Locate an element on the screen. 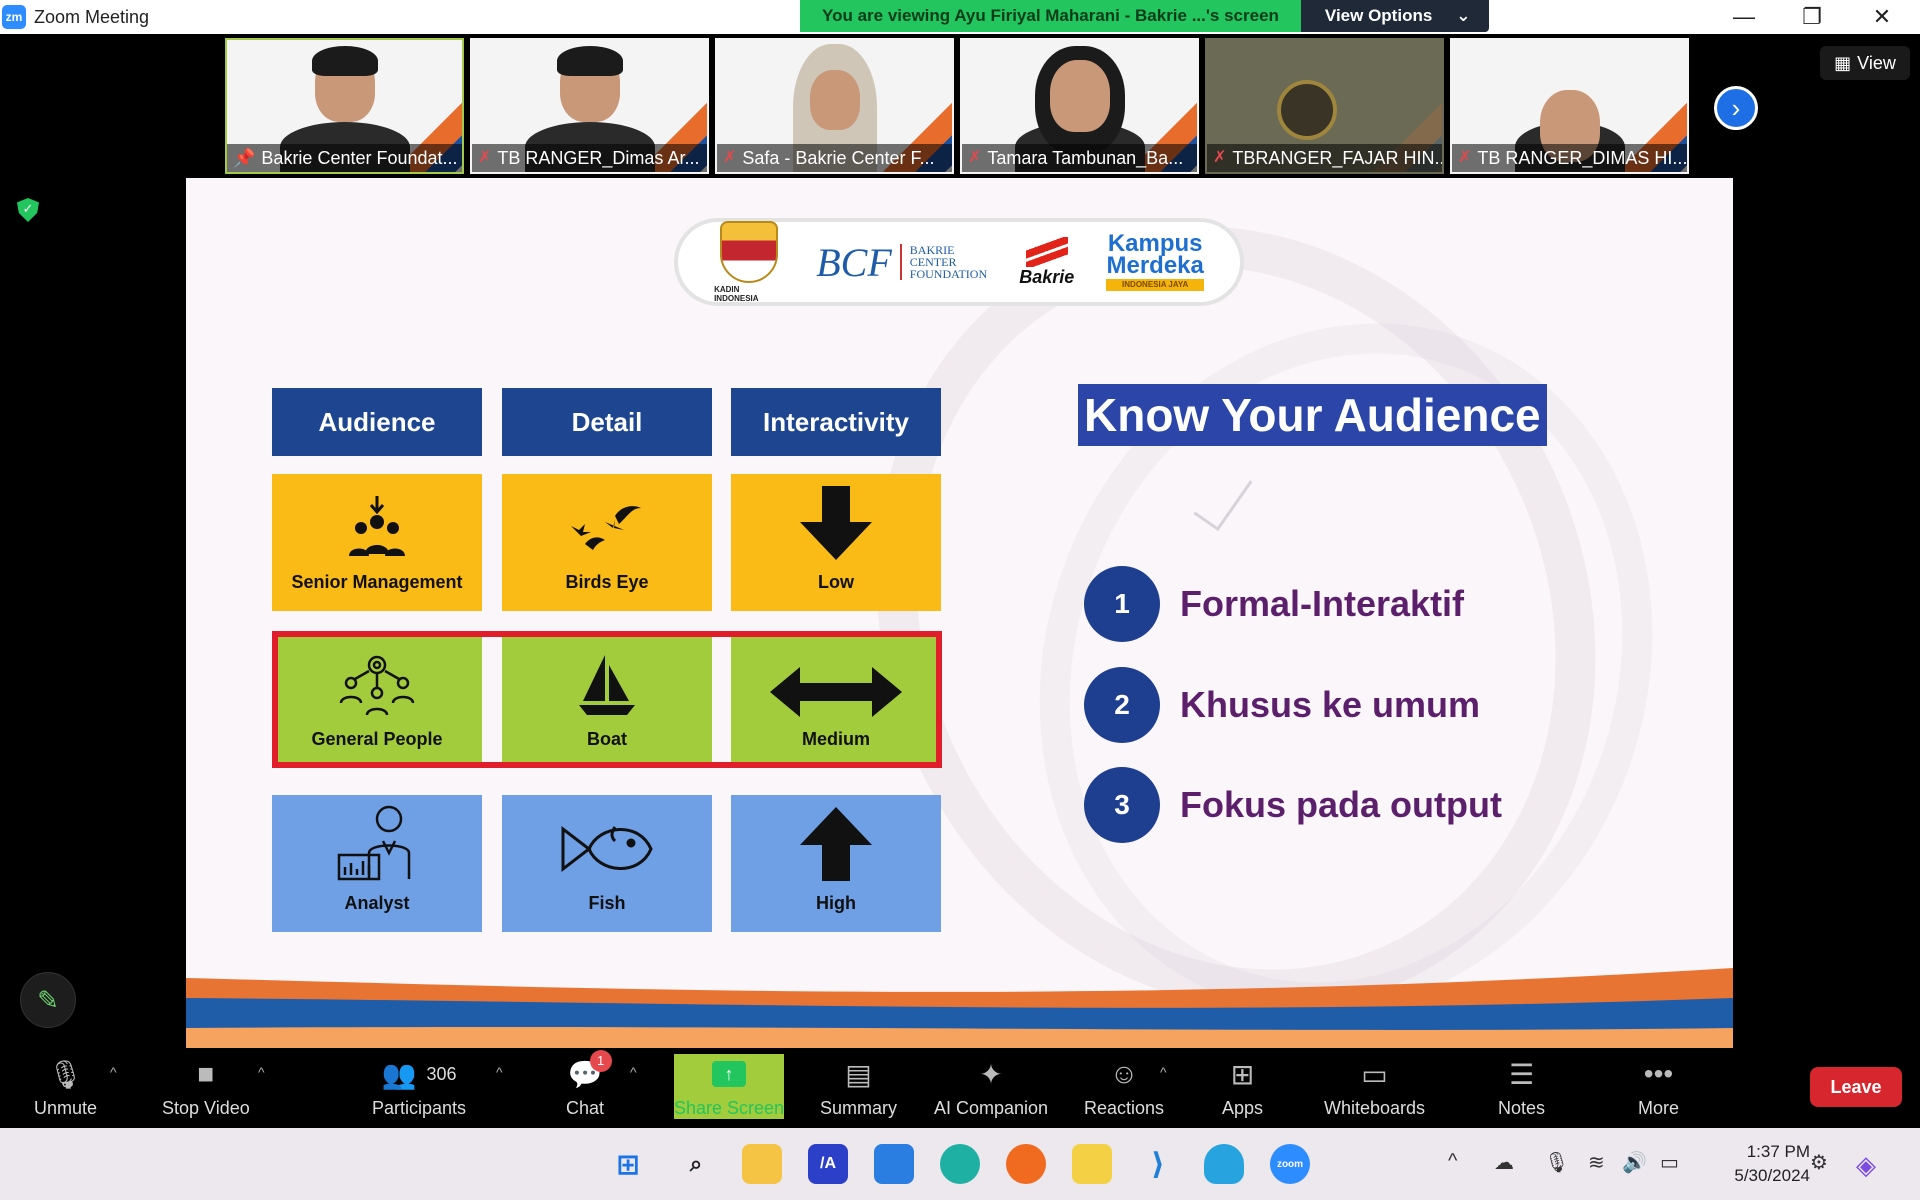 Image resolution: width=1920 pixels, height=1200 pixels. apps-button: ⊞ Apps is located at coordinates (1242, 1086).